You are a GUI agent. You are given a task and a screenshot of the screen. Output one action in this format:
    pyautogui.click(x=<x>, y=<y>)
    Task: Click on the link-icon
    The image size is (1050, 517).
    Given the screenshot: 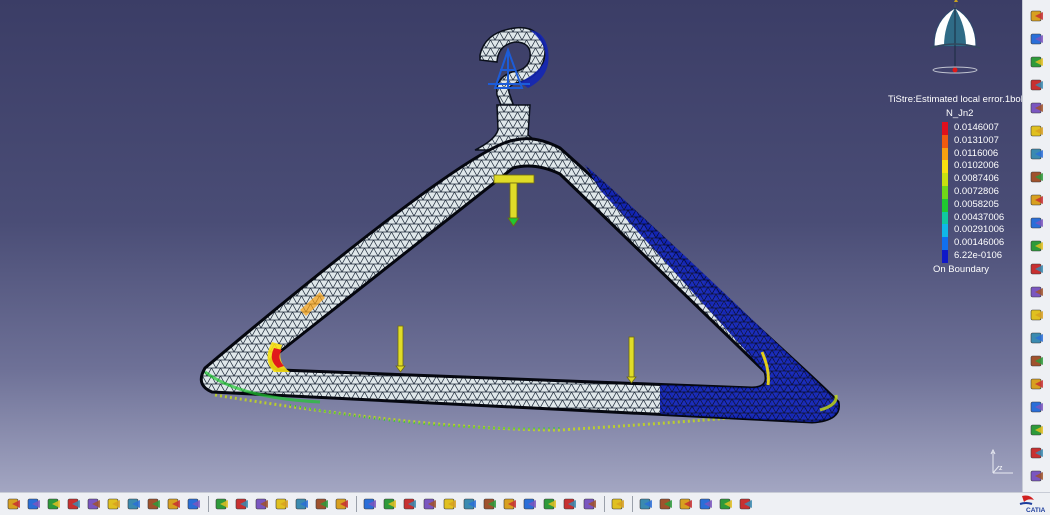 What is the action you would take?
    pyautogui.click(x=261, y=503)
    